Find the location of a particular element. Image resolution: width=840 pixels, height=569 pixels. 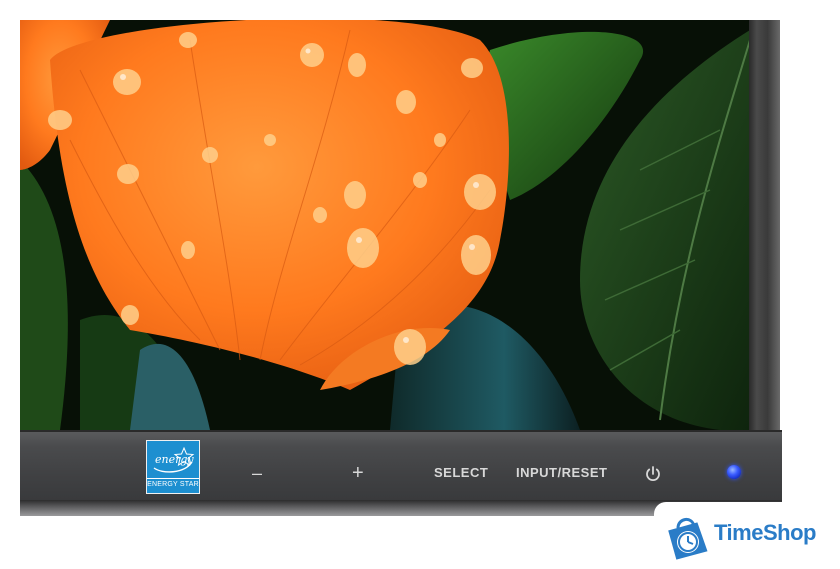

select-button: SELECT is located at coordinates (461, 473).